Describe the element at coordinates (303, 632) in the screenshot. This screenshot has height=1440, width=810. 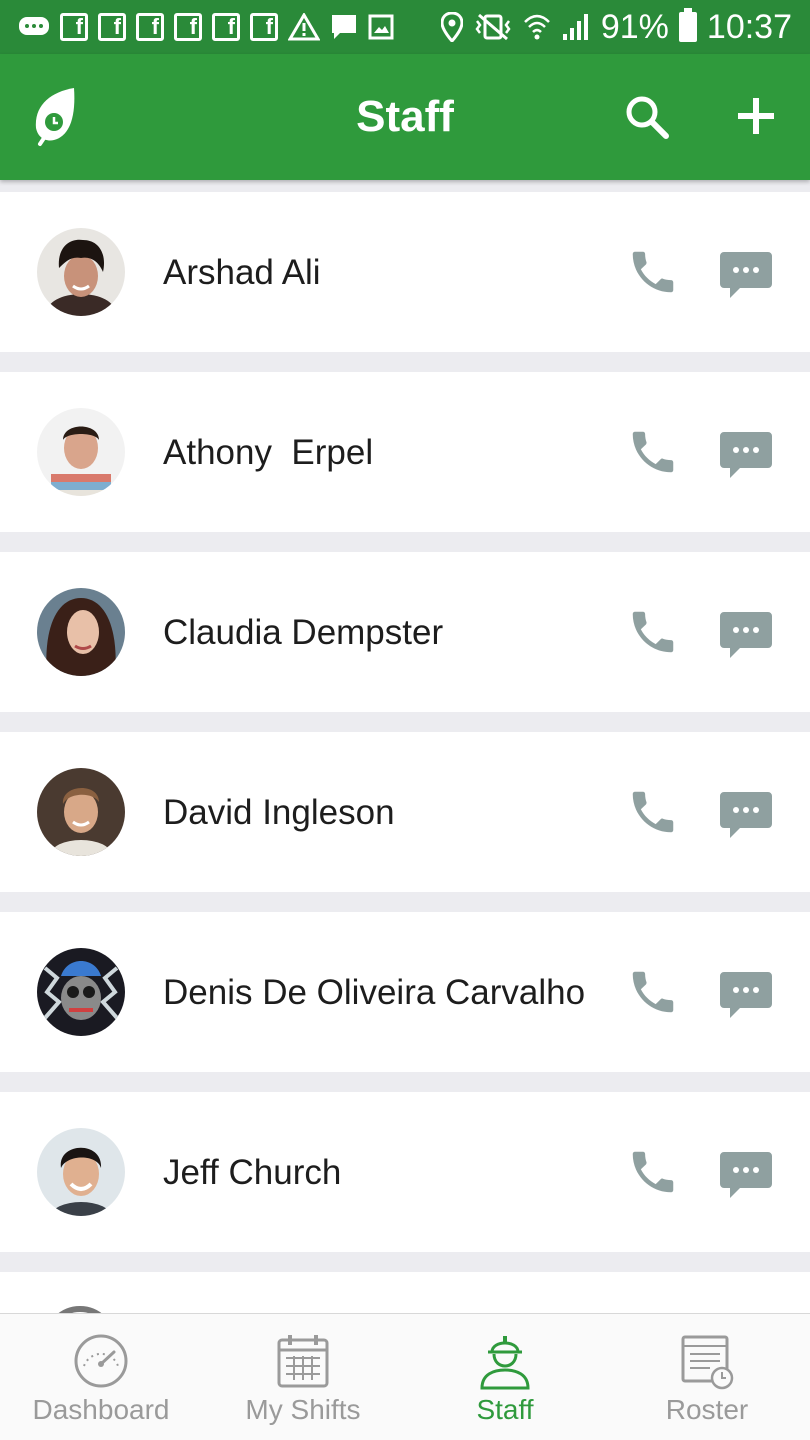
I see `staff-name: Claudia Dempster` at that location.